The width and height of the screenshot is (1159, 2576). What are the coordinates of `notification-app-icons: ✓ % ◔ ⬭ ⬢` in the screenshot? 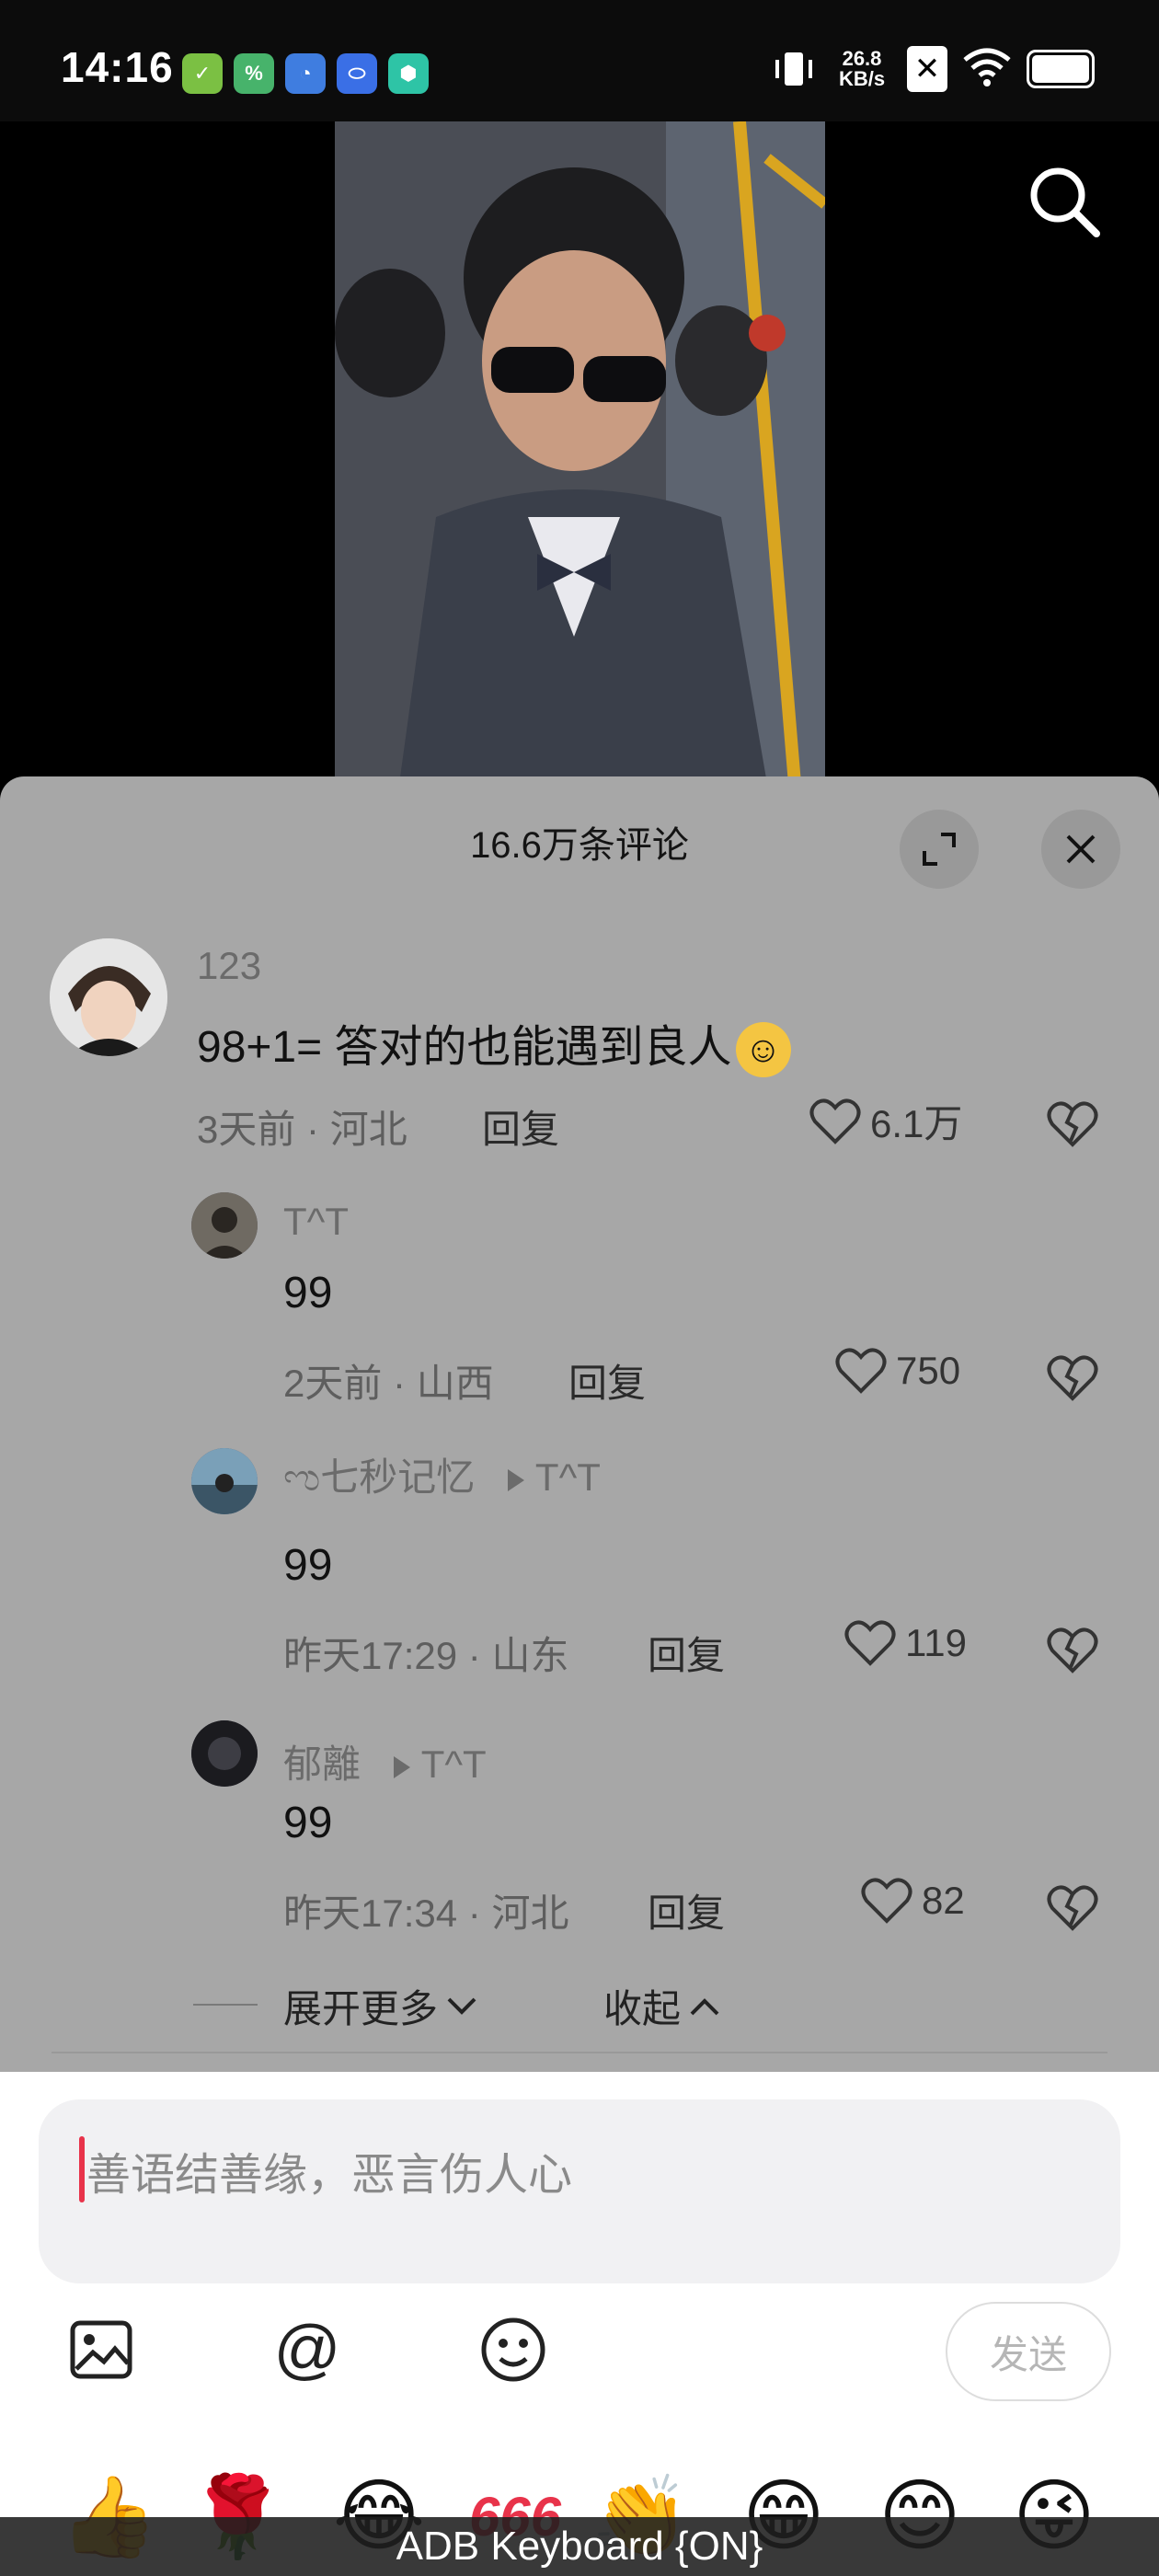 It's located at (305, 73).